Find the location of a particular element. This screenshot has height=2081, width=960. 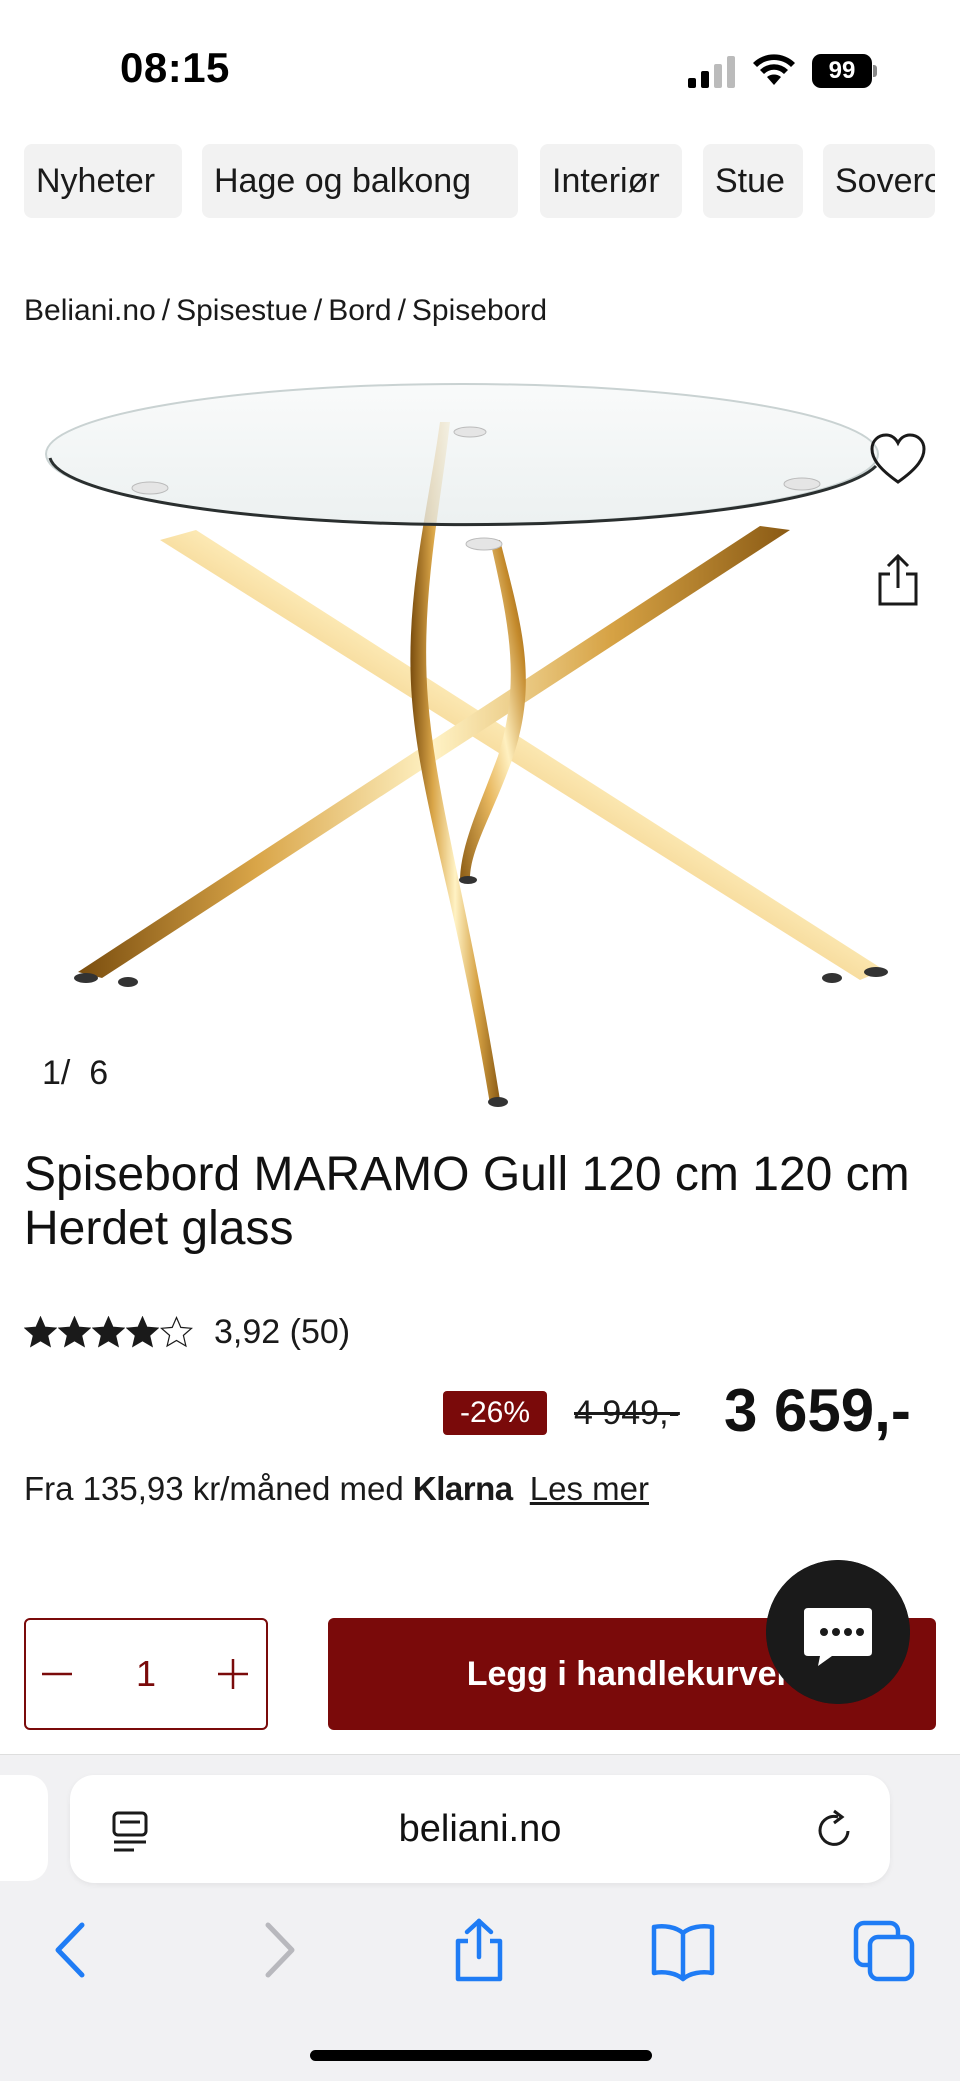

category-chip-soverom: Soverom is located at coordinates (879, 181).